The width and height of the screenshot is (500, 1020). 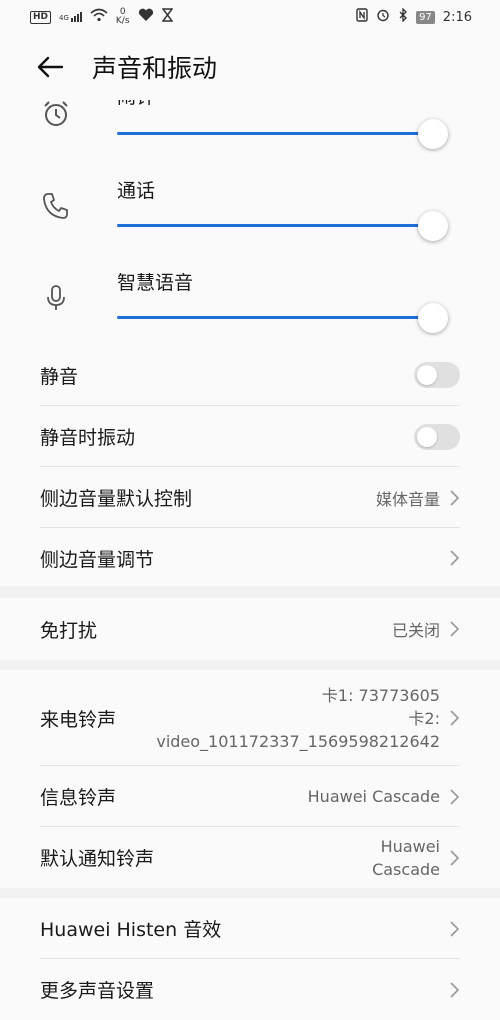 I want to click on notification-ringtone-value-line2: Cascade, so click(x=406, y=869).